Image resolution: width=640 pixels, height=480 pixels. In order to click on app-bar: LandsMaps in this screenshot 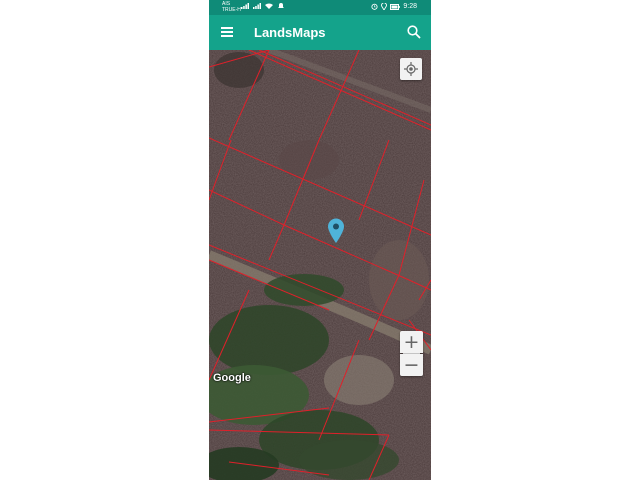, I will do `click(320, 32)`.